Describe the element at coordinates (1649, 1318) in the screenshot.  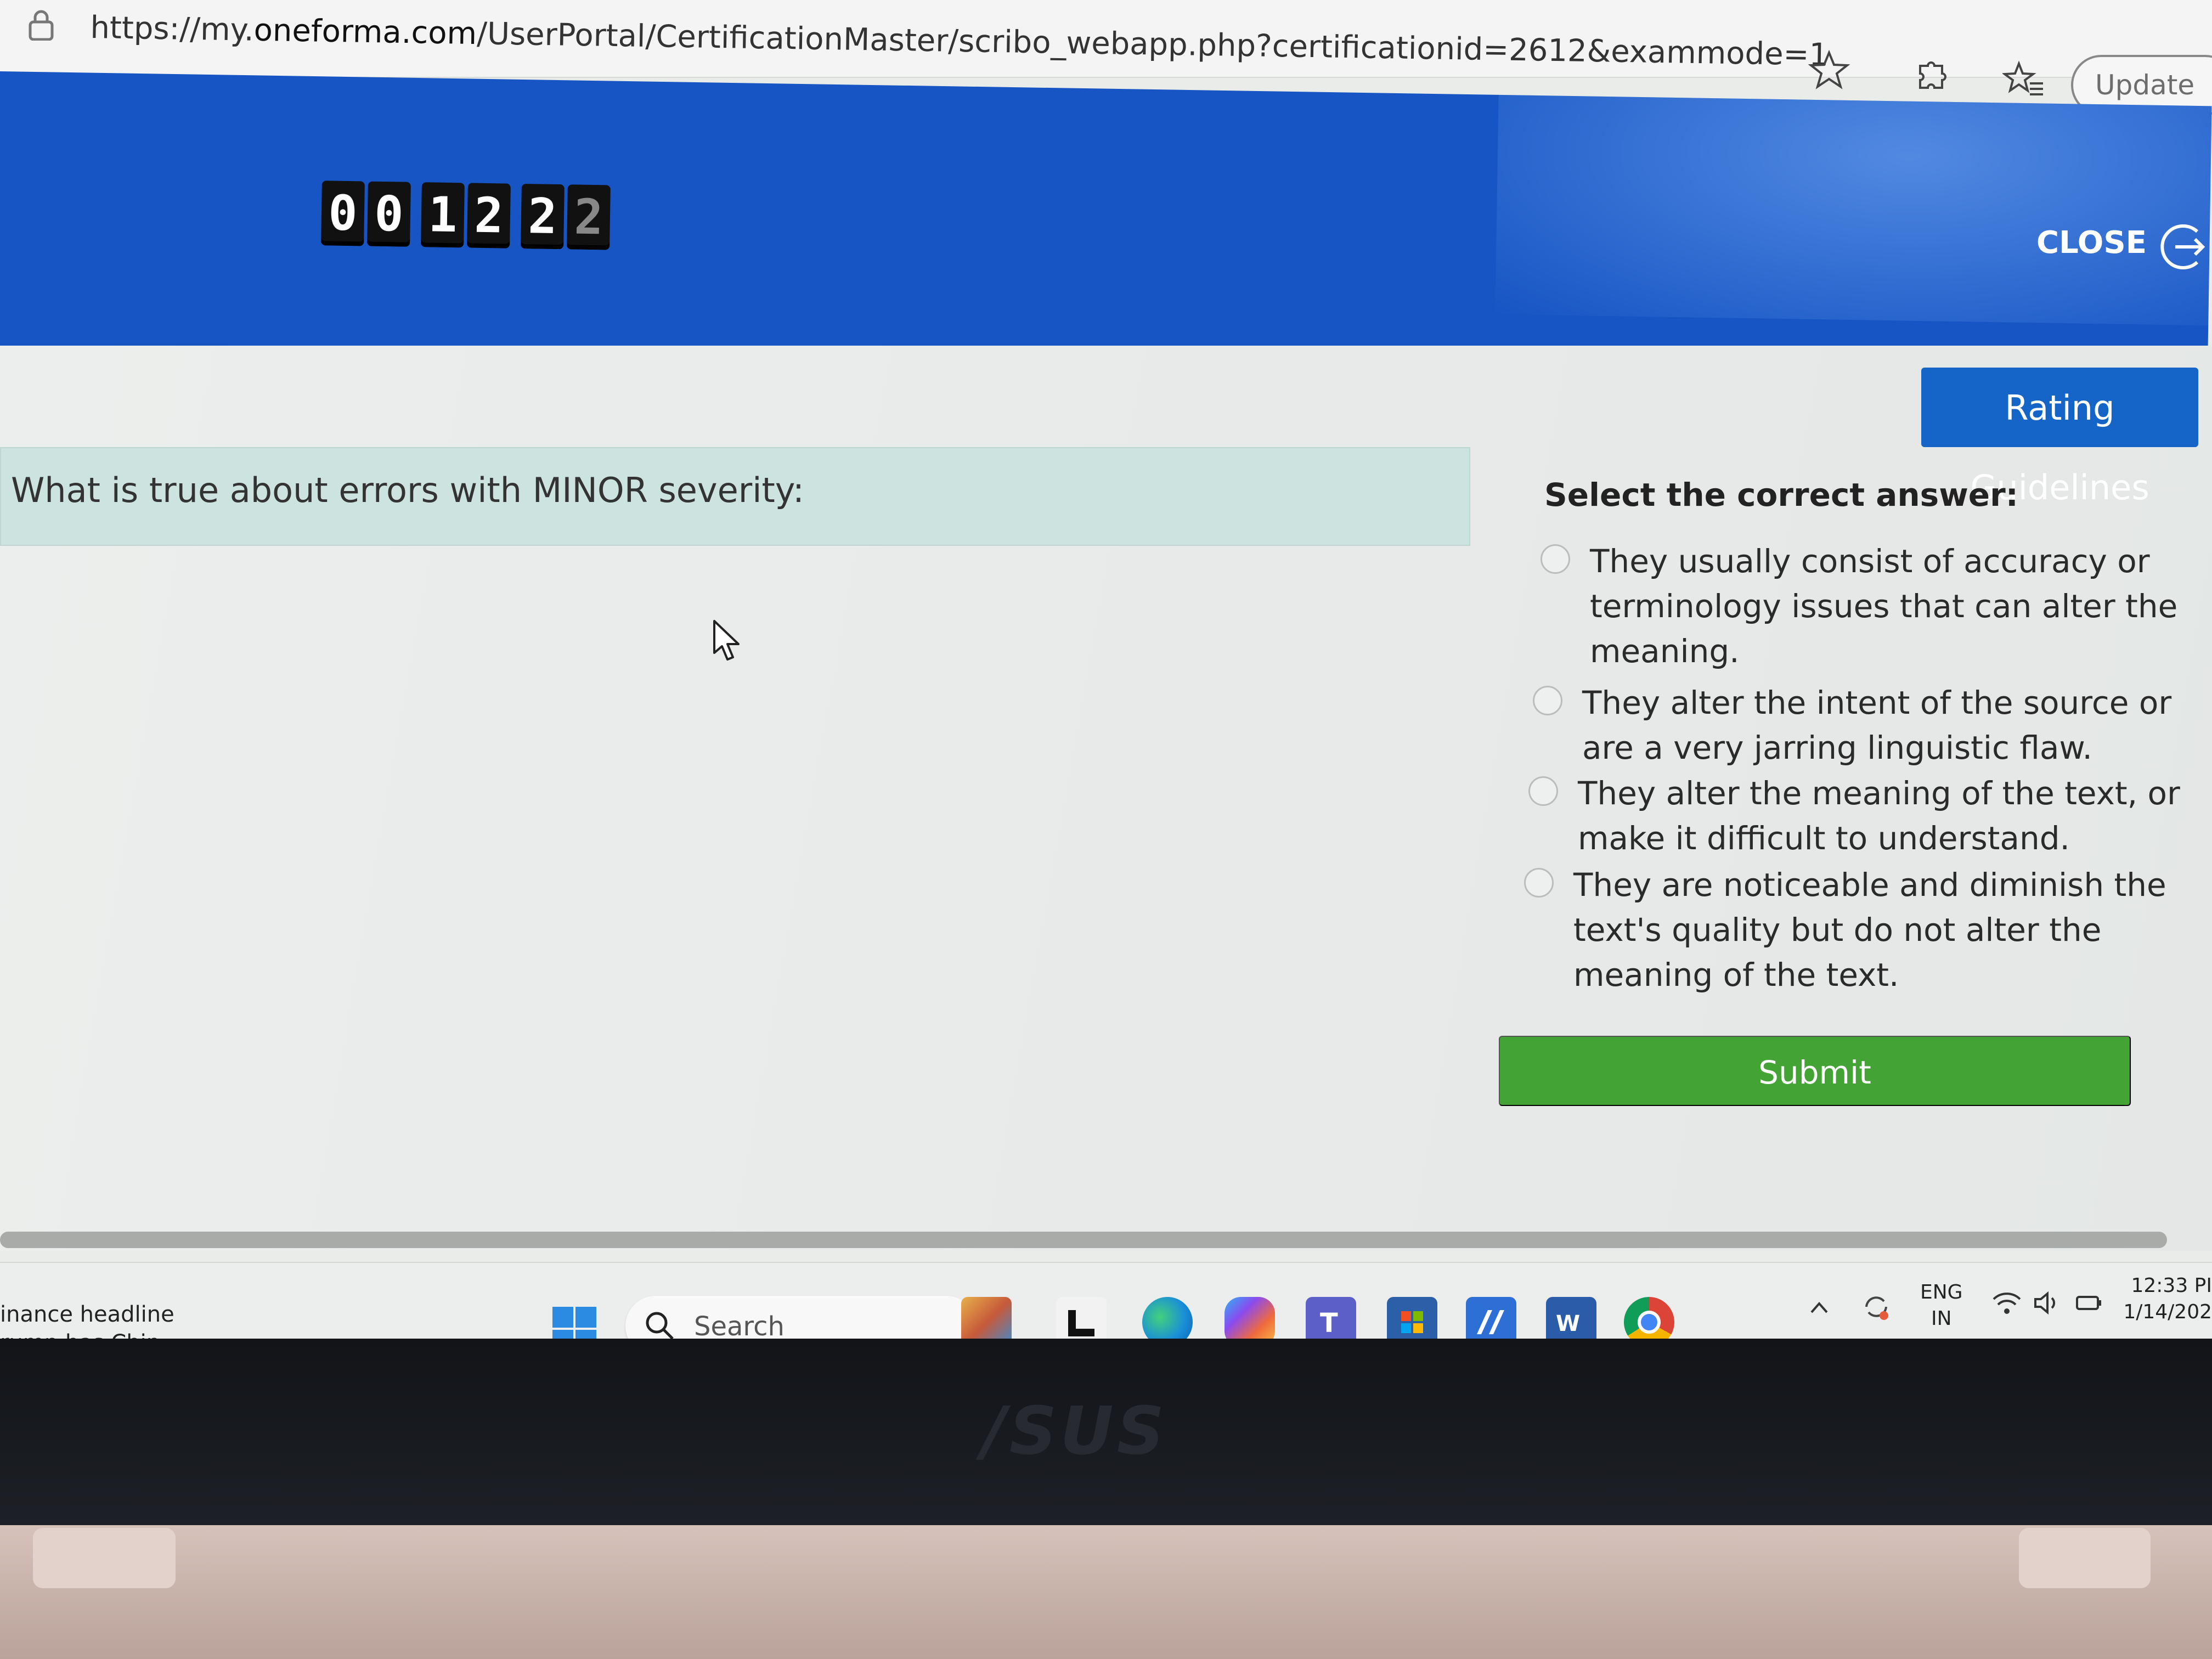
I see `chrome-icon` at that location.